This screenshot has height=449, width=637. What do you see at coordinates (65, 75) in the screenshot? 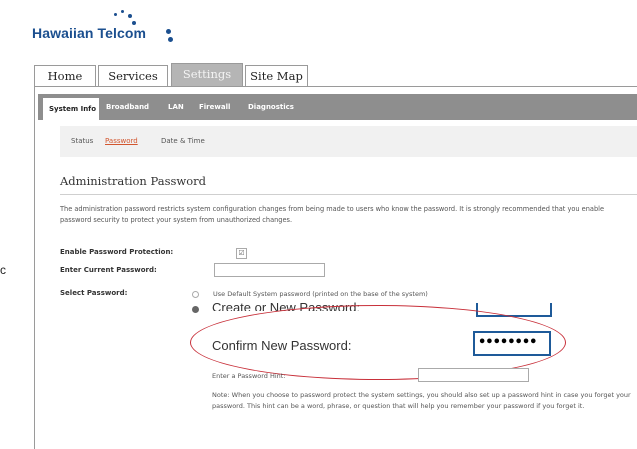
I see `tab-home: Home` at bounding box center [65, 75].